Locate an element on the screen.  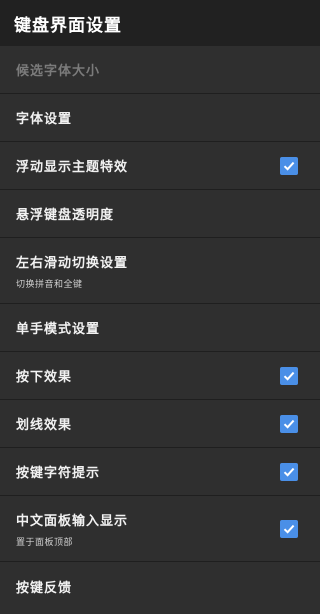
setting-press-effect: 按下效果 is located at coordinates (160, 376).